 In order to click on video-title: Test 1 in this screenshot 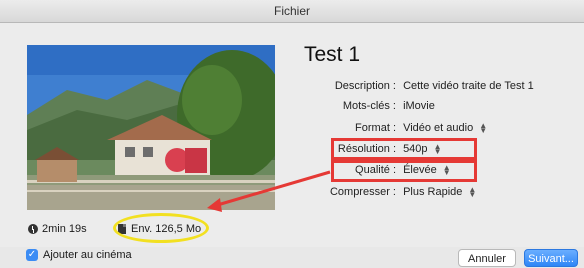, I will do `click(332, 54)`.